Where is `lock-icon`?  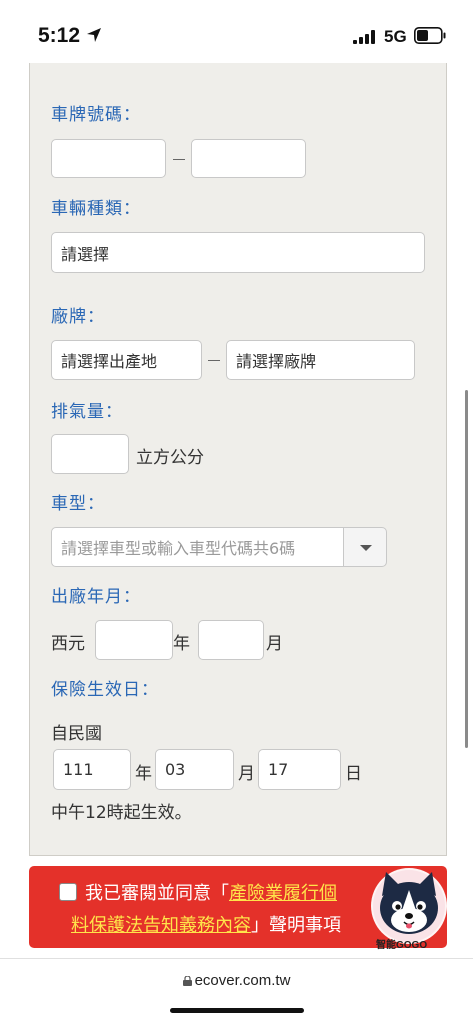
lock-icon is located at coordinates (187, 981).